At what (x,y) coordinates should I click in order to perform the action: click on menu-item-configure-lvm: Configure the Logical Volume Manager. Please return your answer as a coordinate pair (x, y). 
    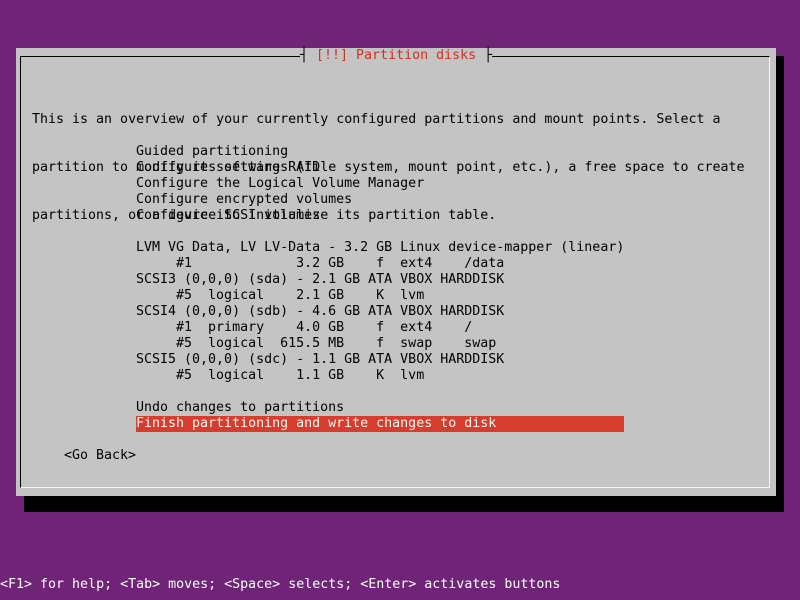
    Looking at the image, I should click on (380, 184).